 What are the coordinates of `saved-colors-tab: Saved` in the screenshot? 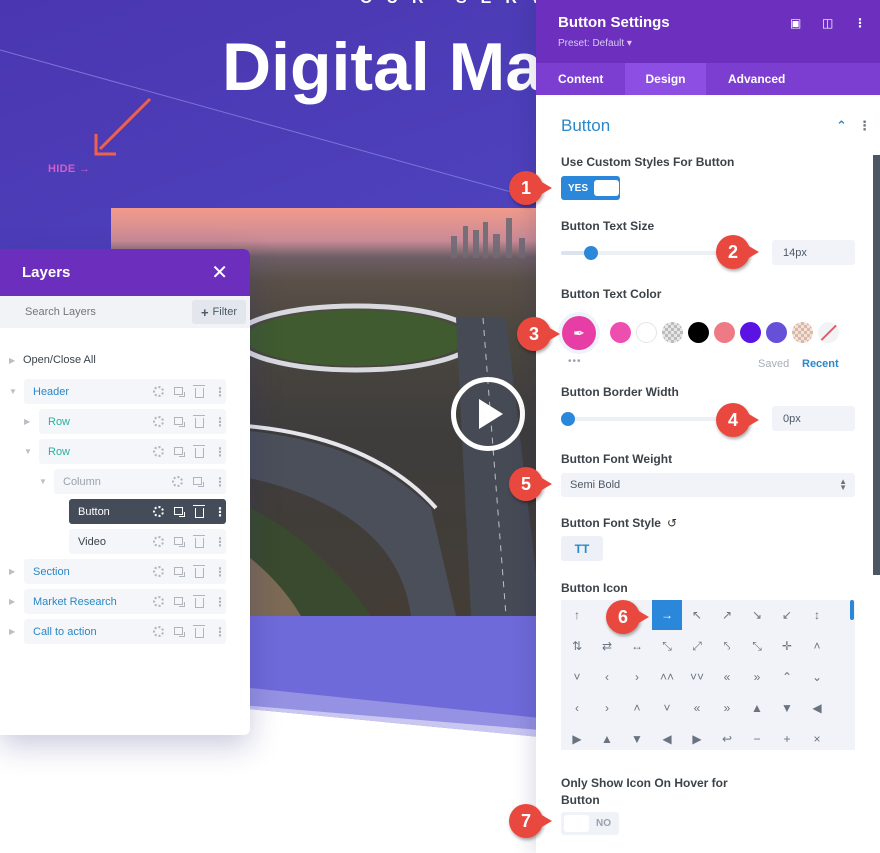 It's located at (773, 364).